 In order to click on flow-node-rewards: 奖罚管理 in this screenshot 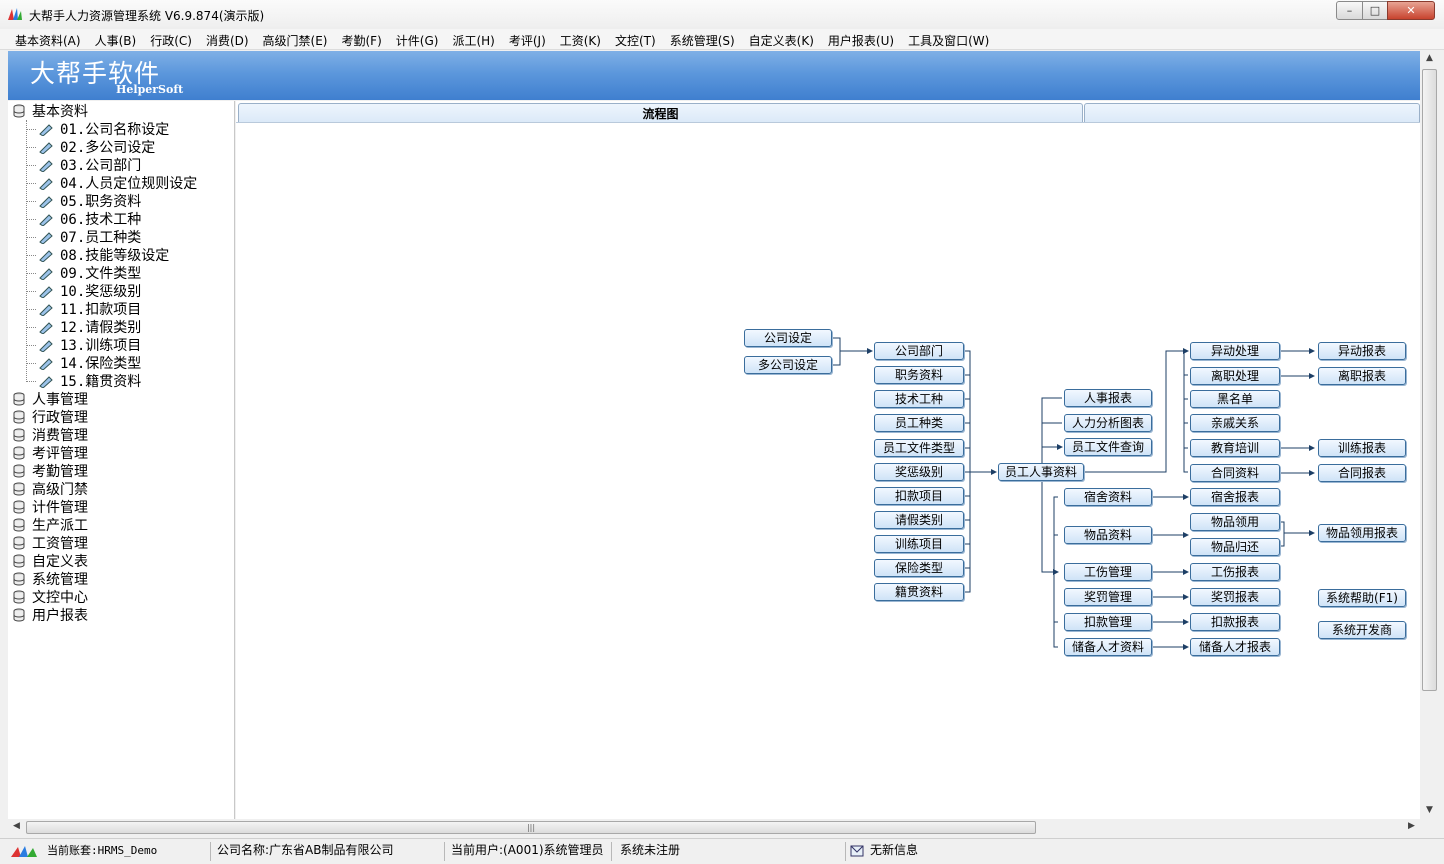, I will do `click(1108, 597)`.